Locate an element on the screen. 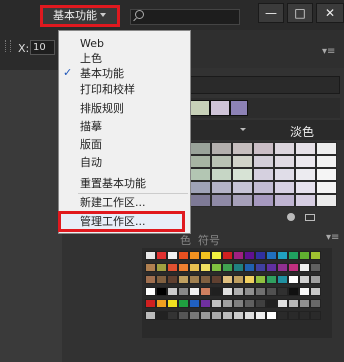 Image resolution: width=344 pixels, height=362 pixels. tab-swatches-fragment: 色 is located at coordinates (185, 240).